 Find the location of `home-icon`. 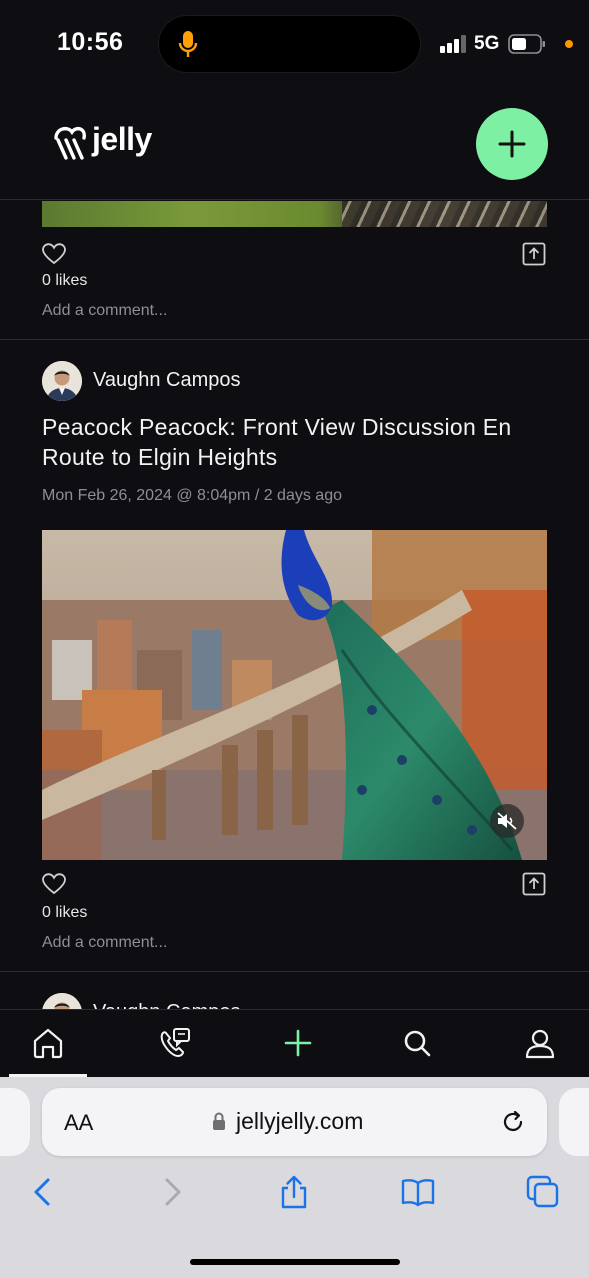

home-icon is located at coordinates (48, 1043).